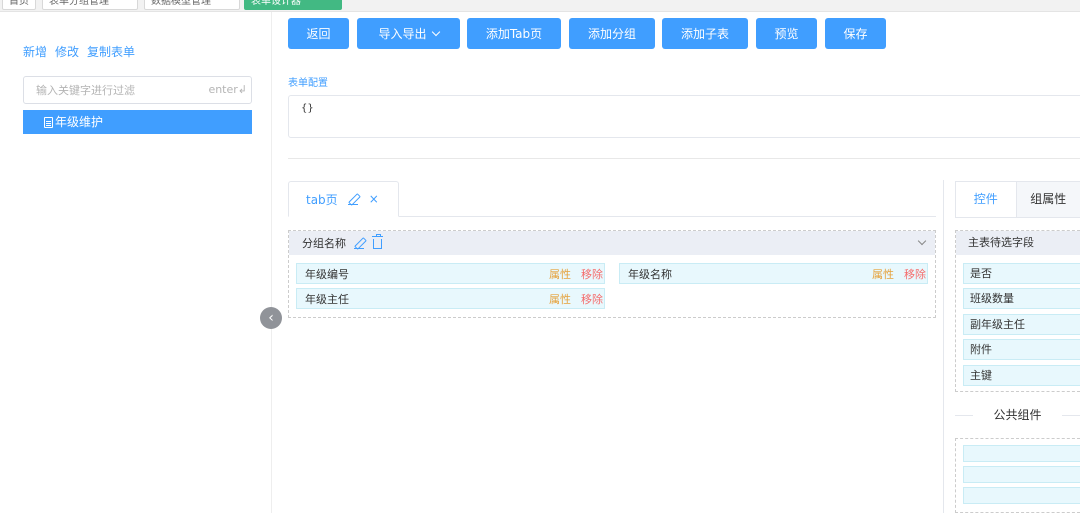 The height and width of the screenshot is (513, 1080). I want to click on candidate-field: 是否, so click(1021, 273).